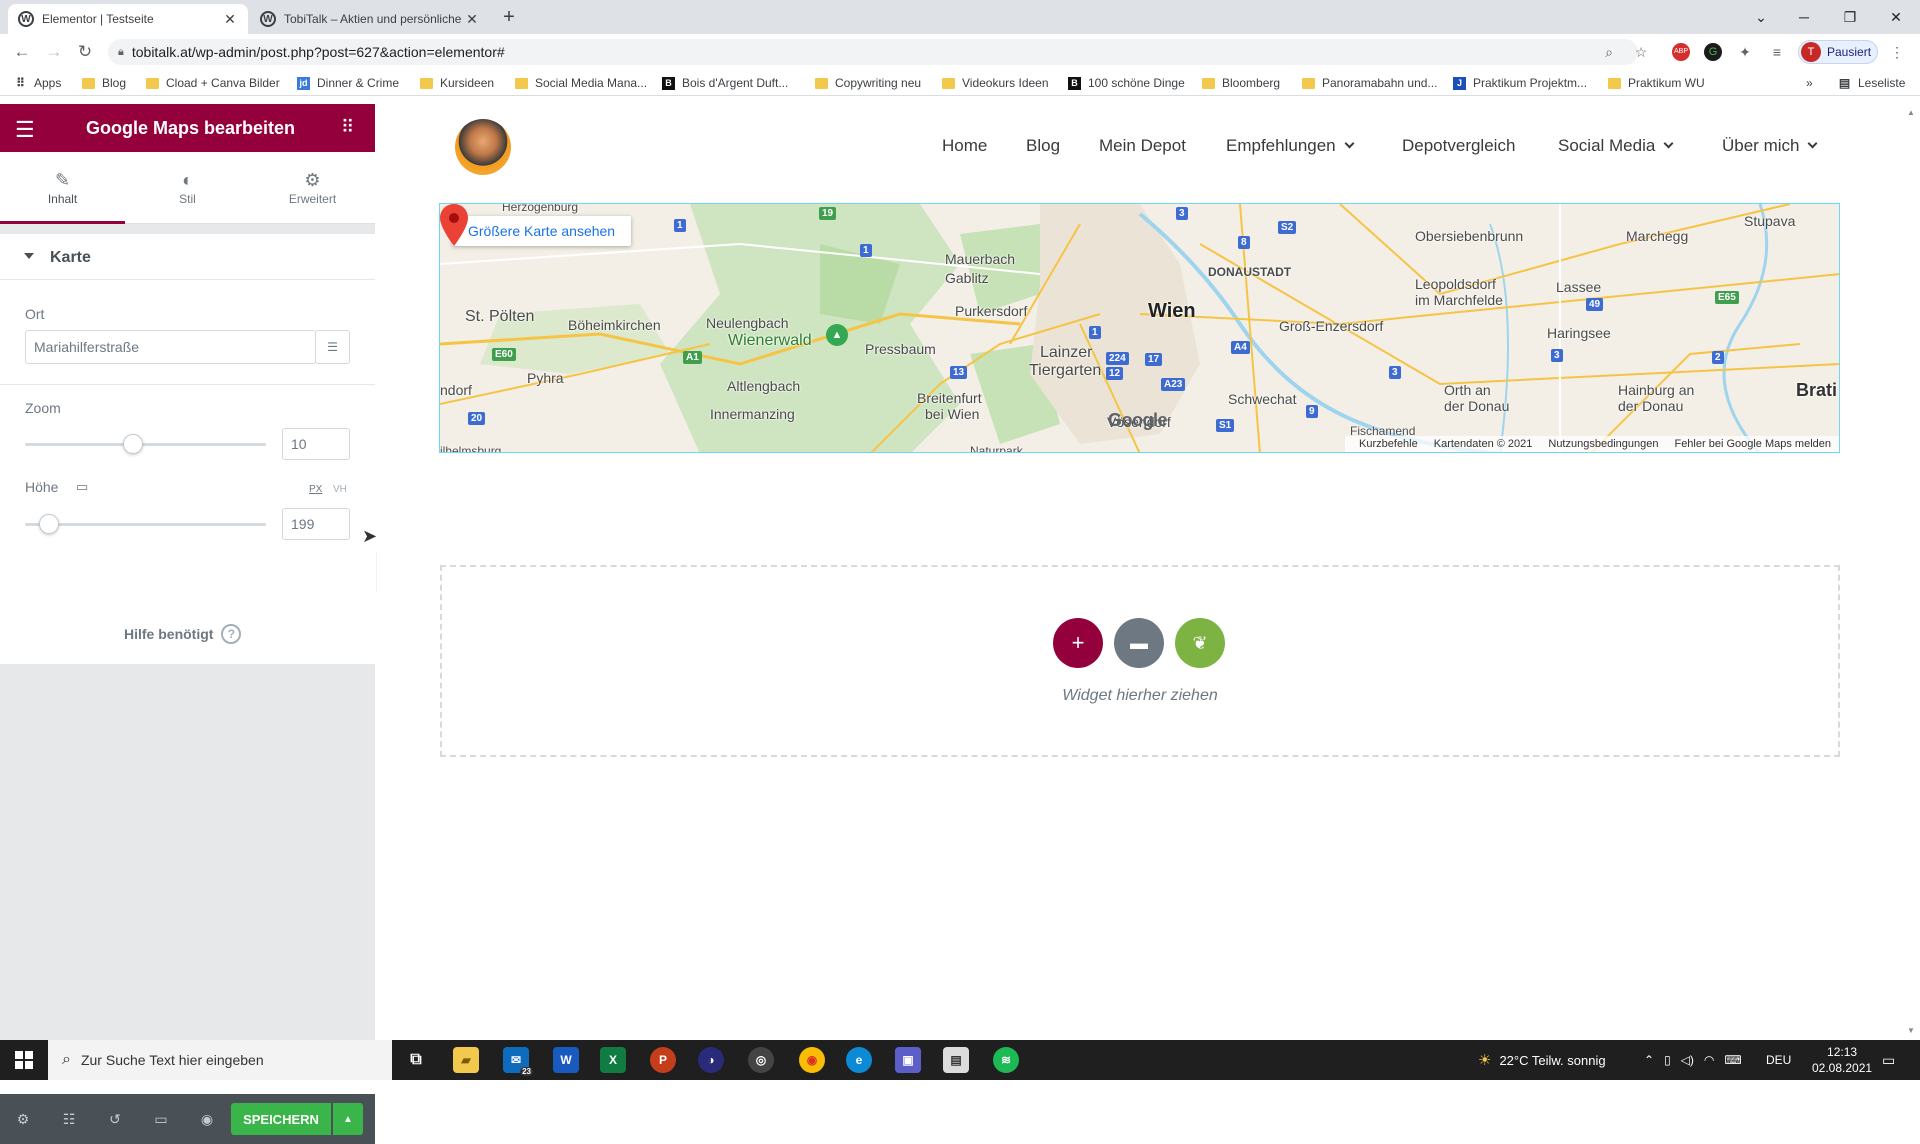 This screenshot has width=1920, height=1144. Describe the element at coordinates (1656, 83) in the screenshot. I see `bookmark-item: Praktikum WU` at that location.